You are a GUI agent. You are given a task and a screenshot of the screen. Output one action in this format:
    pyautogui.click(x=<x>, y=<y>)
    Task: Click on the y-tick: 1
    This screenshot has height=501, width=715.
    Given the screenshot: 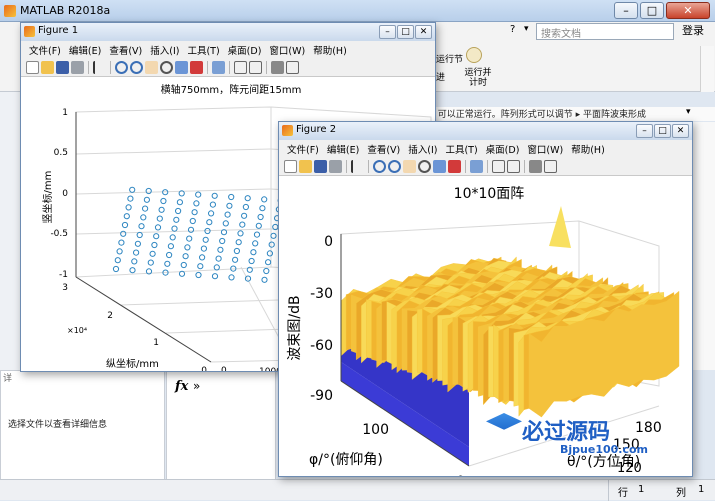 What is the action you would take?
    pyautogui.click(x=156, y=343)
    